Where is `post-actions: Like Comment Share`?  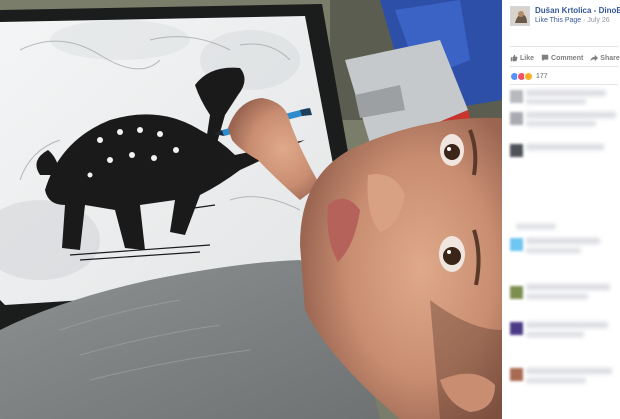 post-actions: Like Comment Share is located at coordinates (565, 58).